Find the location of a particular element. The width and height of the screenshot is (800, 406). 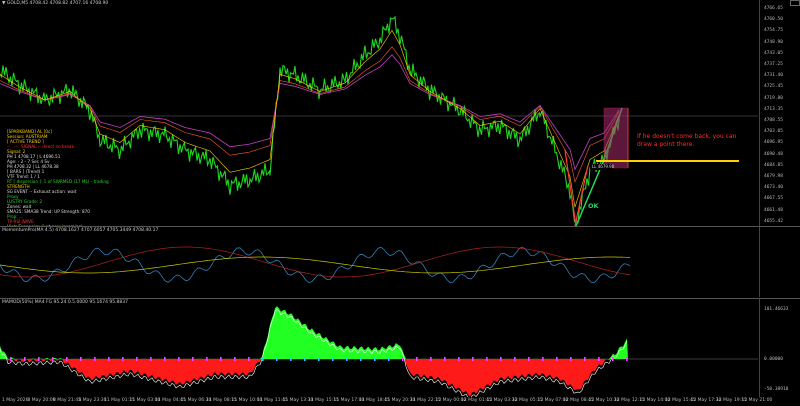

macd-signal-line is located at coordinates (315, 265).